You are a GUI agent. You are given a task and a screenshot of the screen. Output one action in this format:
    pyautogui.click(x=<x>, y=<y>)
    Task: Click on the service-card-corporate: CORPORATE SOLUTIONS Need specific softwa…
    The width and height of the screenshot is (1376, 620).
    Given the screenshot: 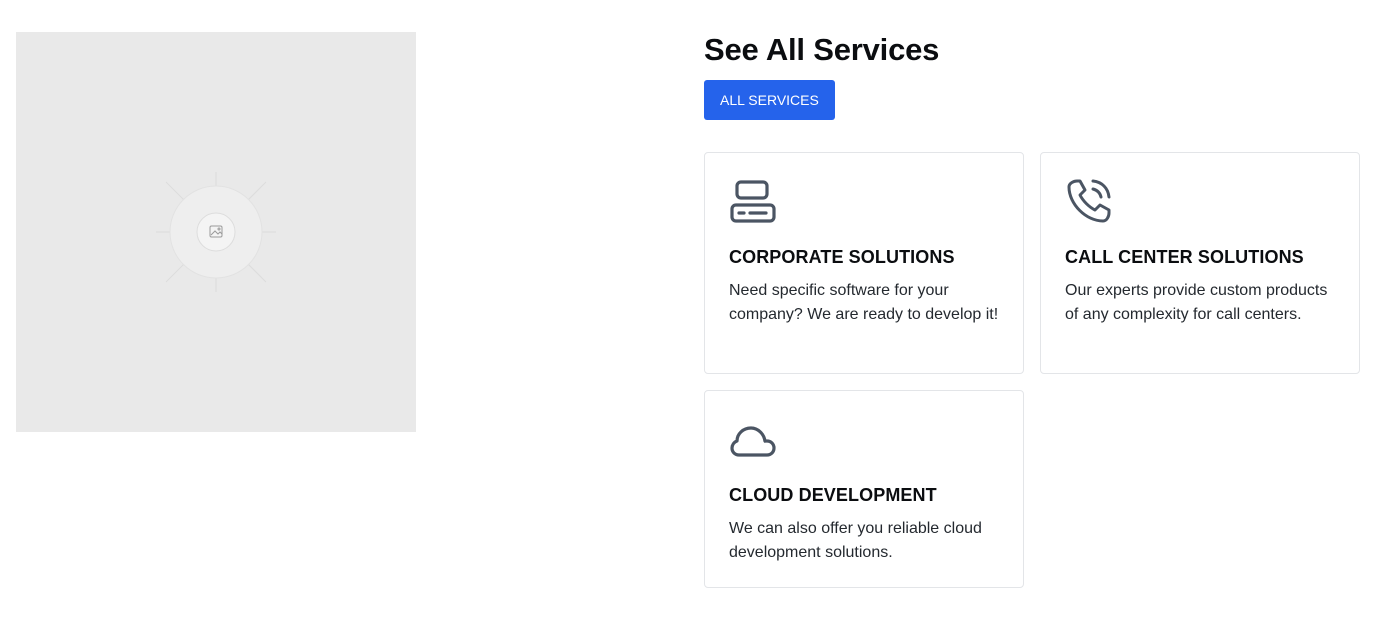 What is the action you would take?
    pyautogui.click(x=864, y=263)
    